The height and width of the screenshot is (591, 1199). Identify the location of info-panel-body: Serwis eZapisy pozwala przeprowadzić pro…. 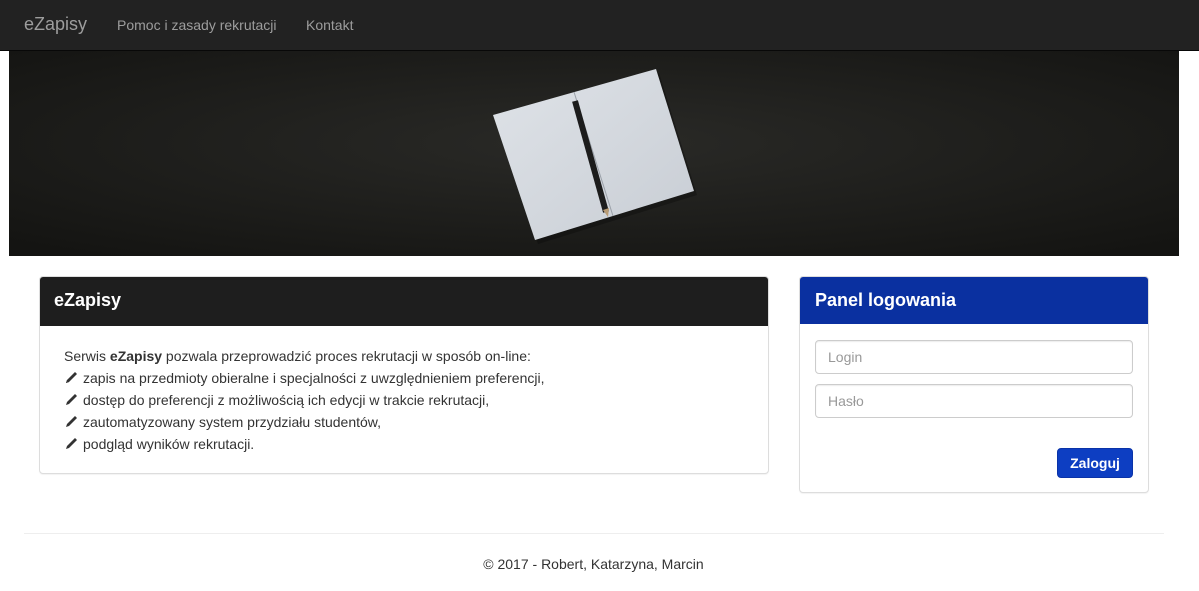
(304, 400).